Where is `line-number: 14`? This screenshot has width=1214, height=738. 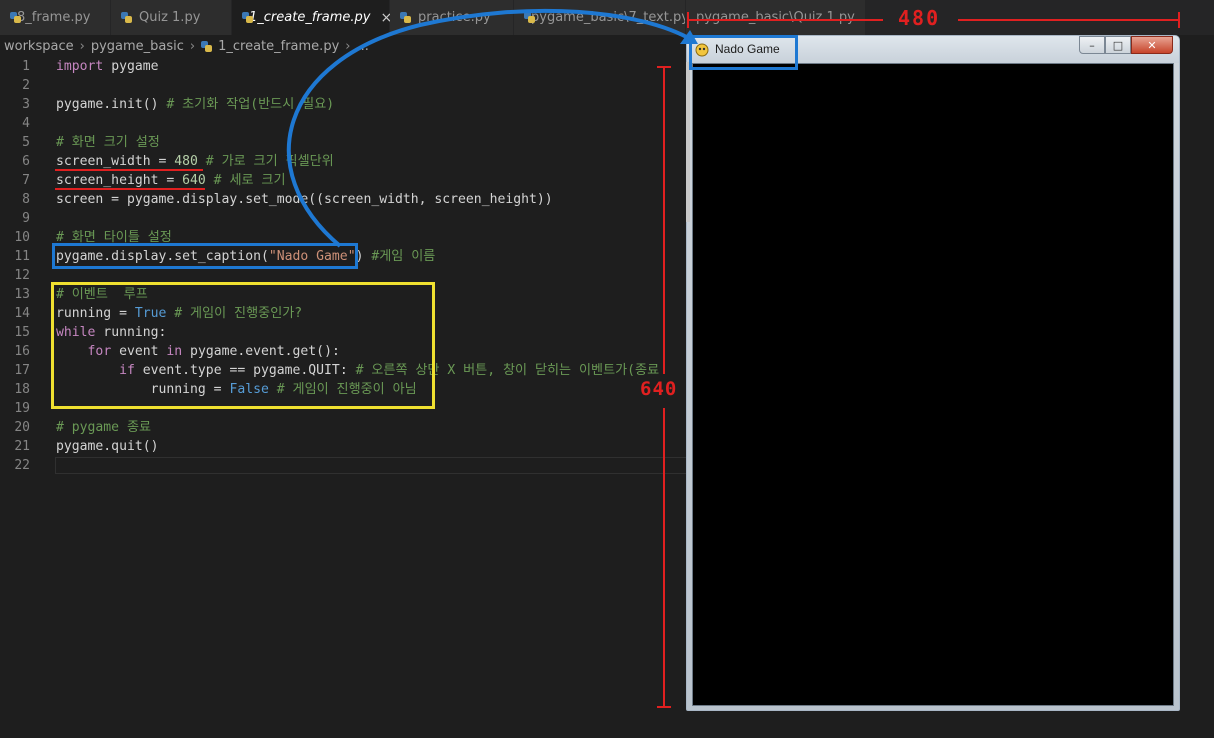 line-number: 14 is located at coordinates (22, 313).